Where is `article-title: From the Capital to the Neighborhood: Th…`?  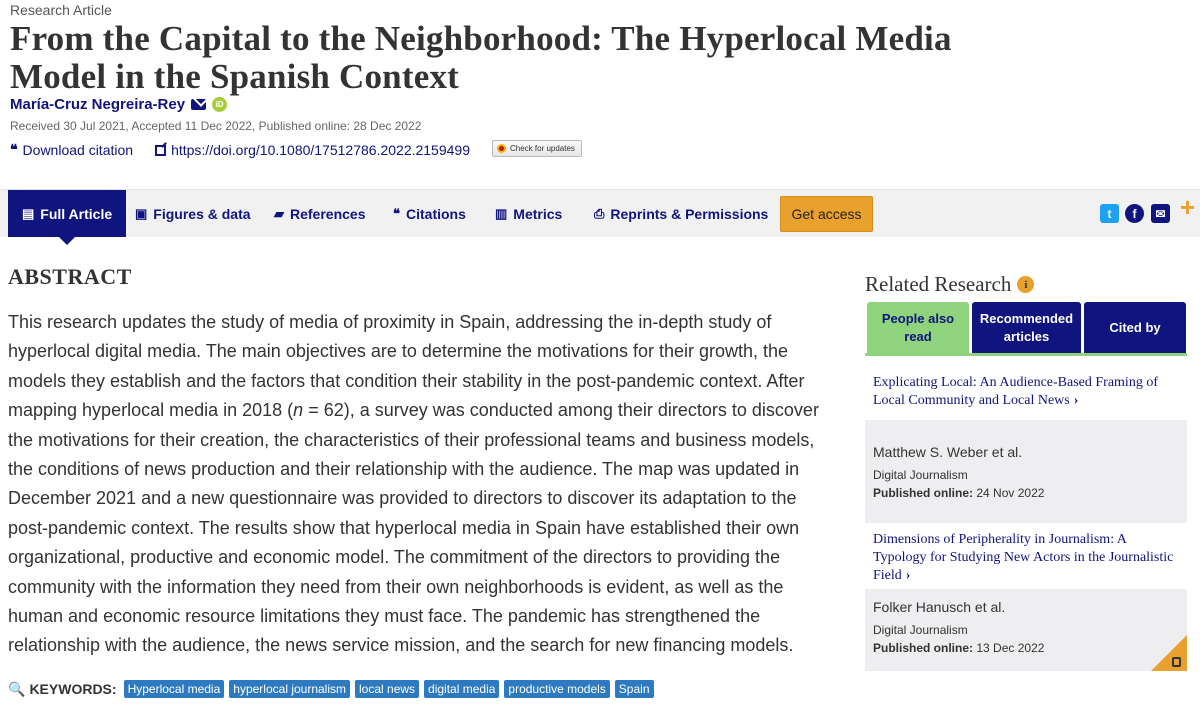 article-title: From the Capital to the Neighborhood: Th… is located at coordinates (481, 57).